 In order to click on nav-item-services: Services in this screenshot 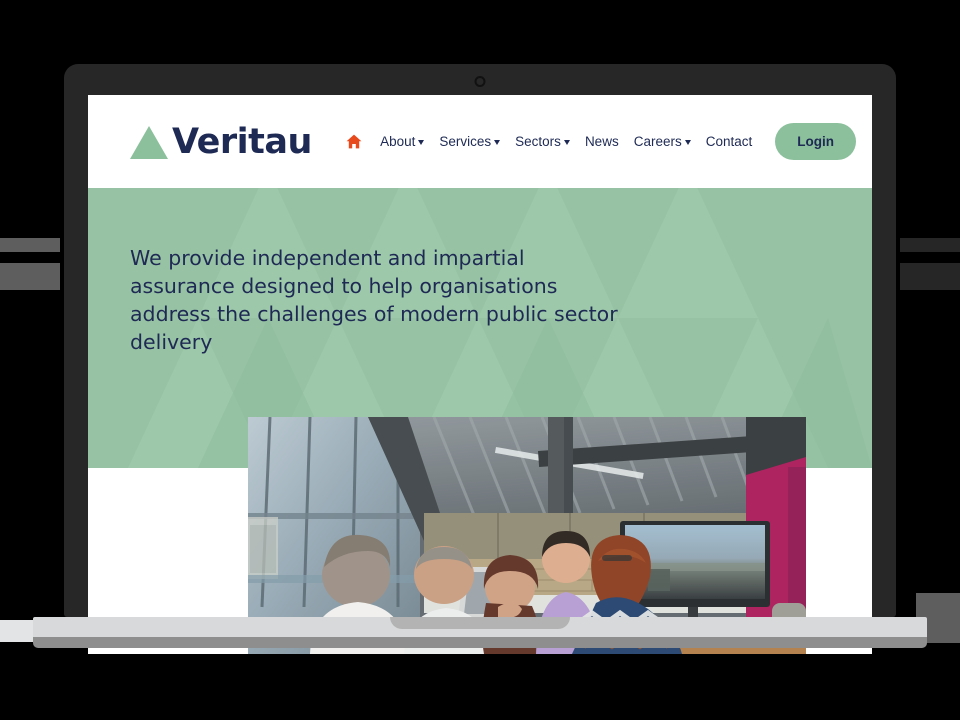, I will do `click(470, 141)`.